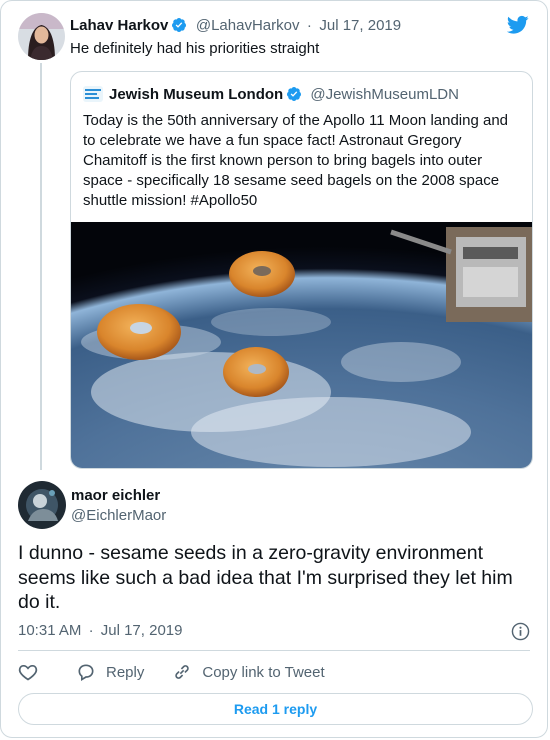  I want to click on info-icon, so click(520, 631).